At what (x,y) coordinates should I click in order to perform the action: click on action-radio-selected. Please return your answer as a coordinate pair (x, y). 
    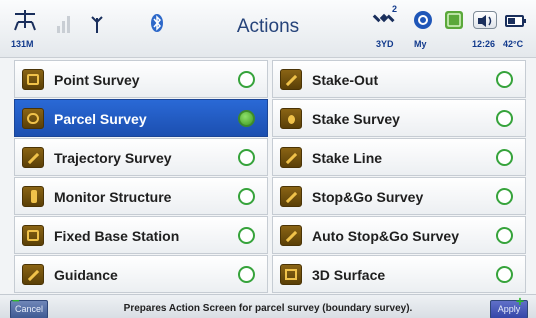
    Looking at the image, I should click on (246, 118).